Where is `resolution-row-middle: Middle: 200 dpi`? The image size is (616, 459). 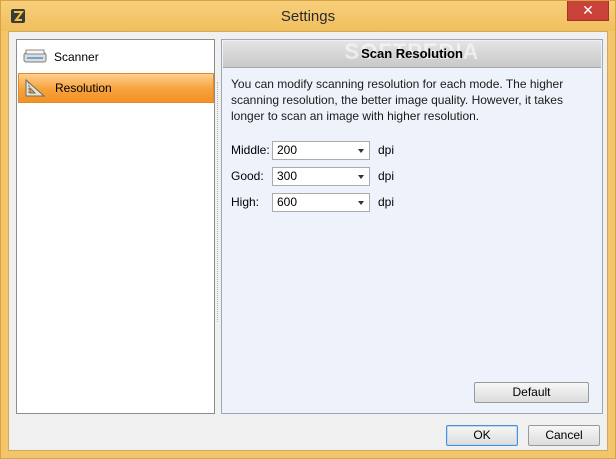
resolution-row-middle: Middle: 200 dpi is located at coordinates (312, 150).